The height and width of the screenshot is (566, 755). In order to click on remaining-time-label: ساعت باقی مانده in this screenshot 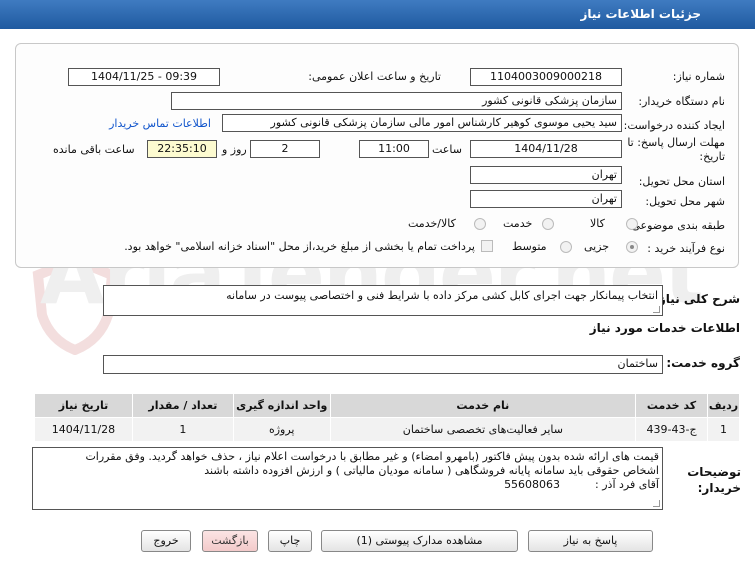, I will do `click(94, 149)`.